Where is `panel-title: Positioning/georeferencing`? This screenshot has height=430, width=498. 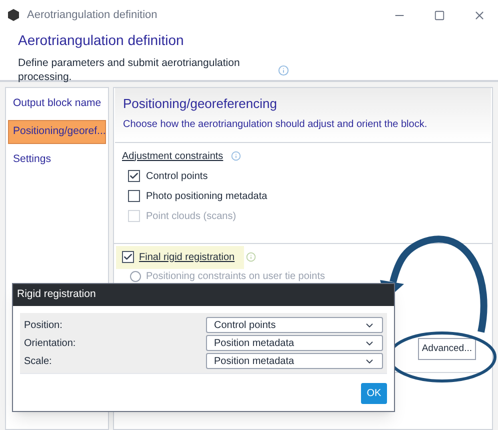
panel-title: Positioning/georeferencing is located at coordinates (200, 104).